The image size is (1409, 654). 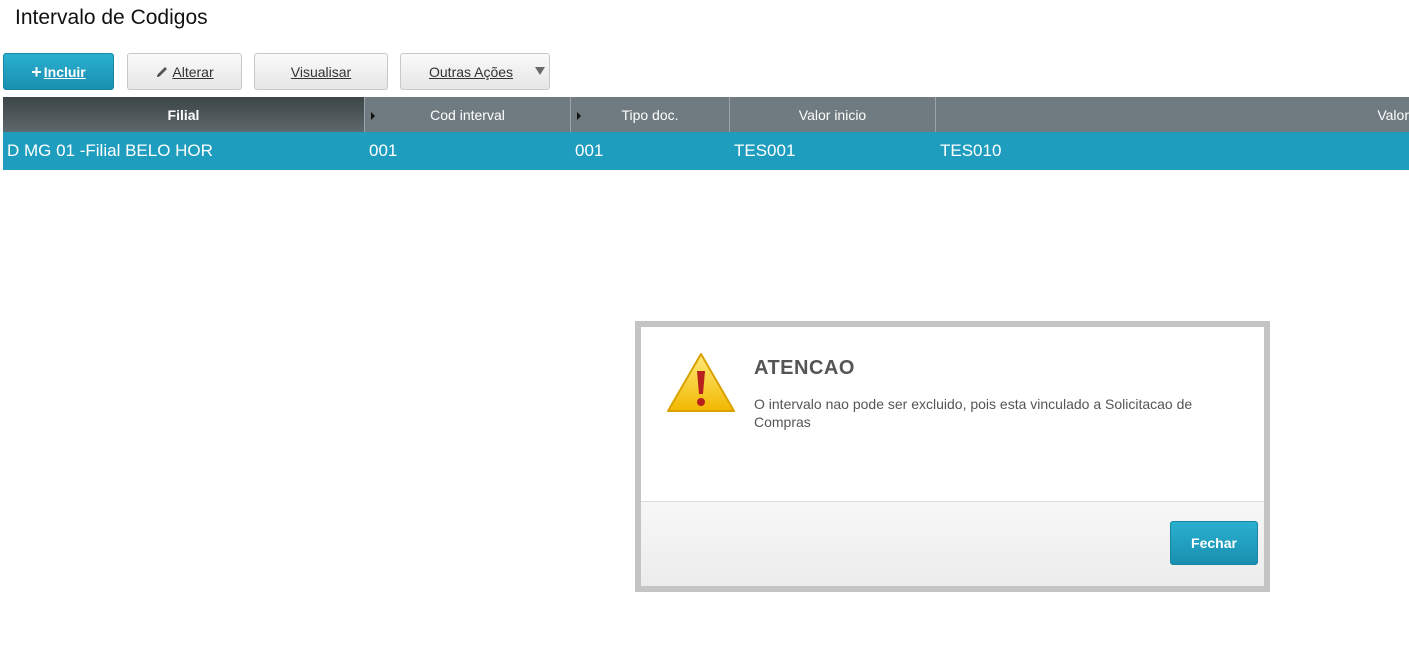 I want to click on include-button: + Incluir, so click(x=58, y=71).